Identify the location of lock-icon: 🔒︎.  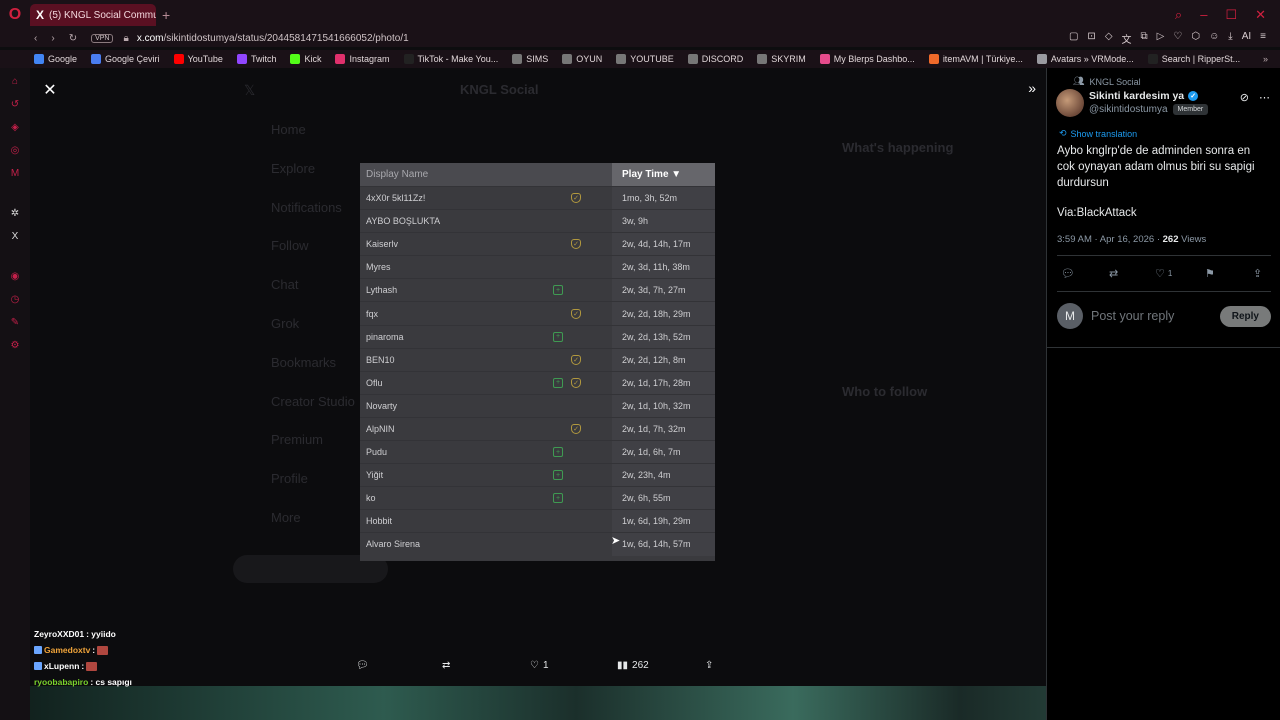
(125, 38).